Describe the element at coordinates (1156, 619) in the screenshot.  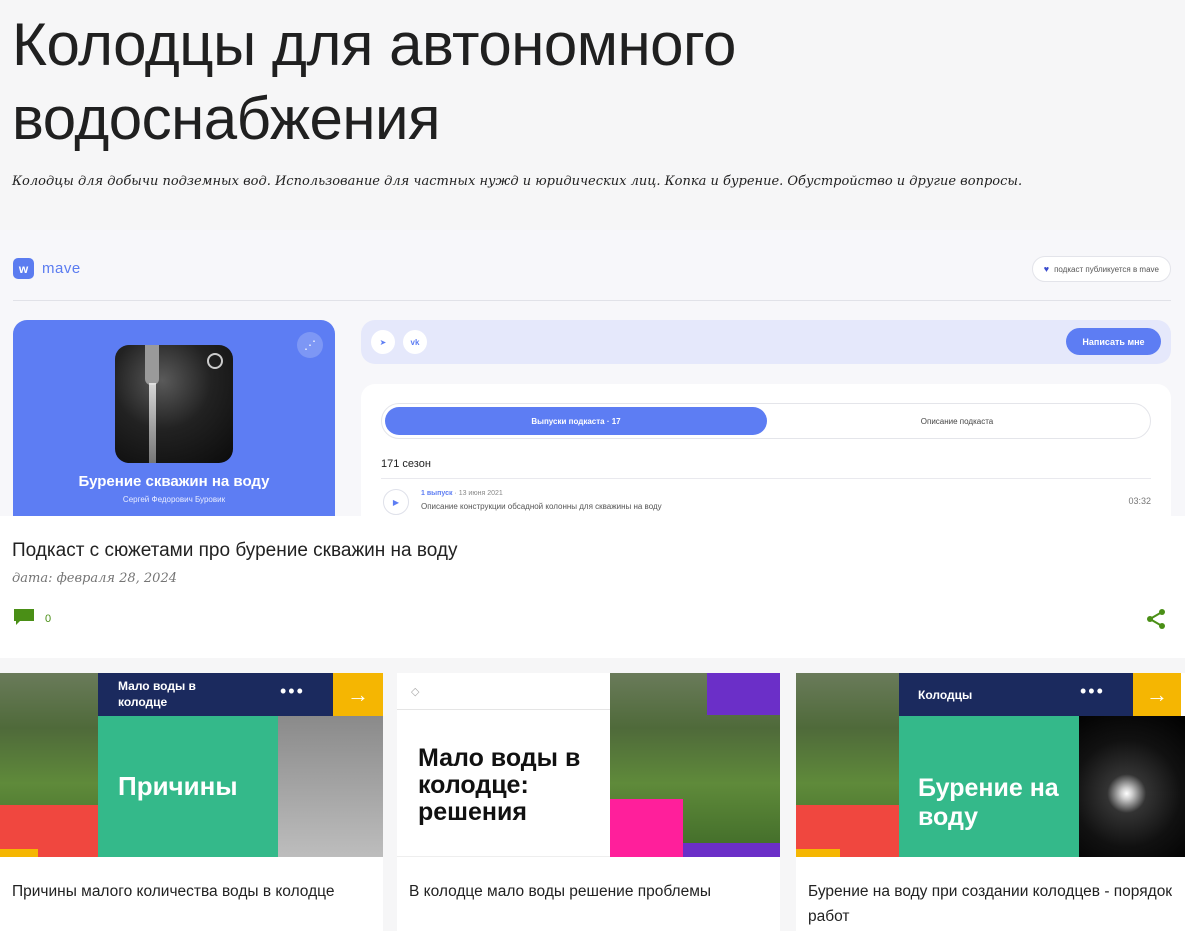
I see `share-icon` at that location.